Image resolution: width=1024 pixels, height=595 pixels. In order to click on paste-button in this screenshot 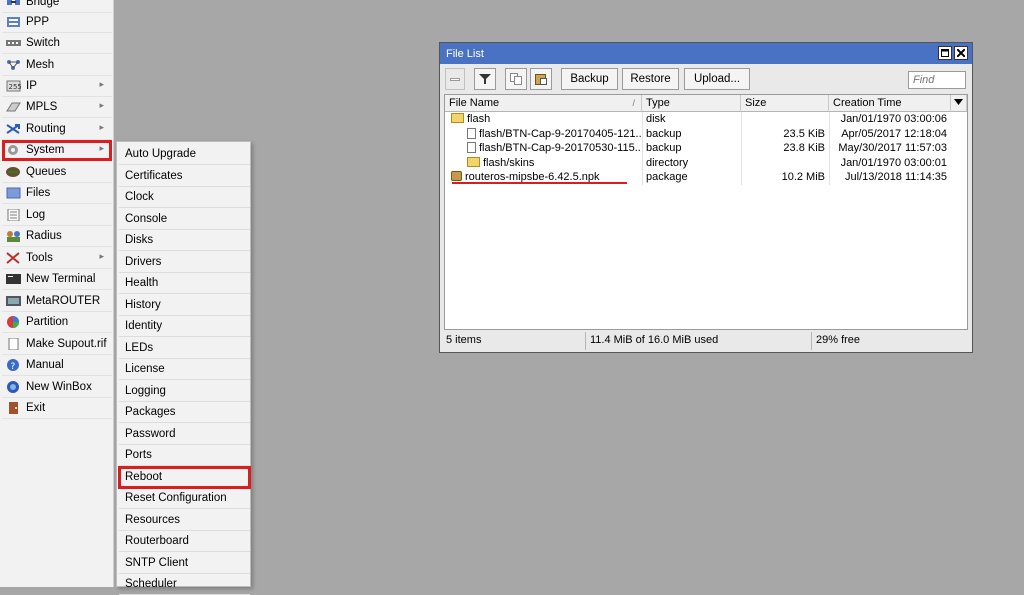, I will do `click(541, 79)`.